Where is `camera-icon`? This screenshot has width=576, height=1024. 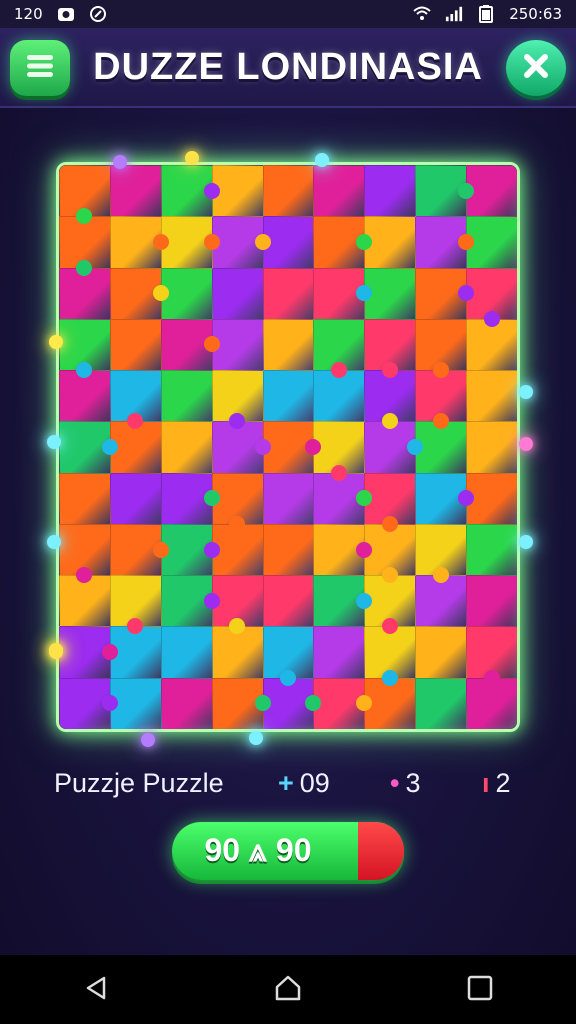 camera-icon is located at coordinates (66, 14).